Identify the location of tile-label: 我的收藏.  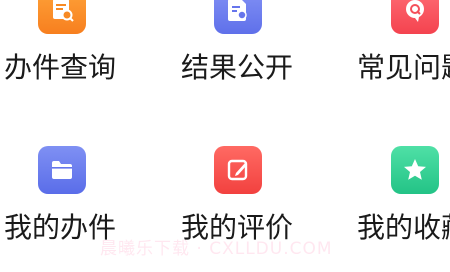
(403, 227).